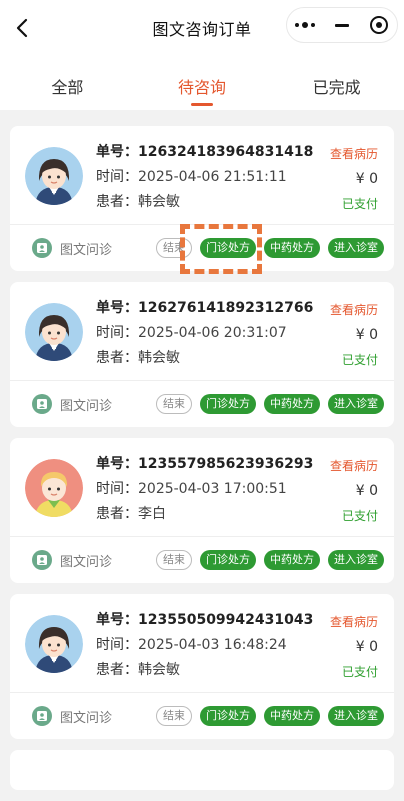 The image size is (404, 801). I want to click on order-number-row: 单号：126276141892312766, so click(204, 308).